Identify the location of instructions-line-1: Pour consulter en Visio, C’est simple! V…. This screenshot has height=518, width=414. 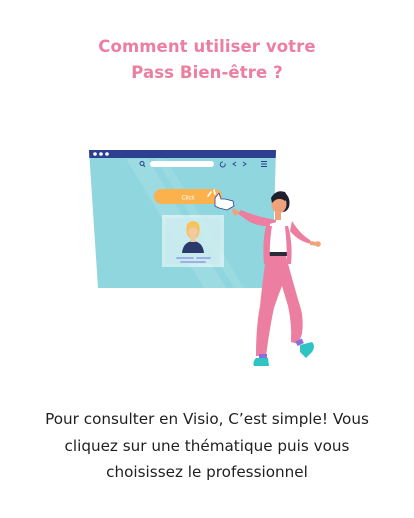
(207, 419).